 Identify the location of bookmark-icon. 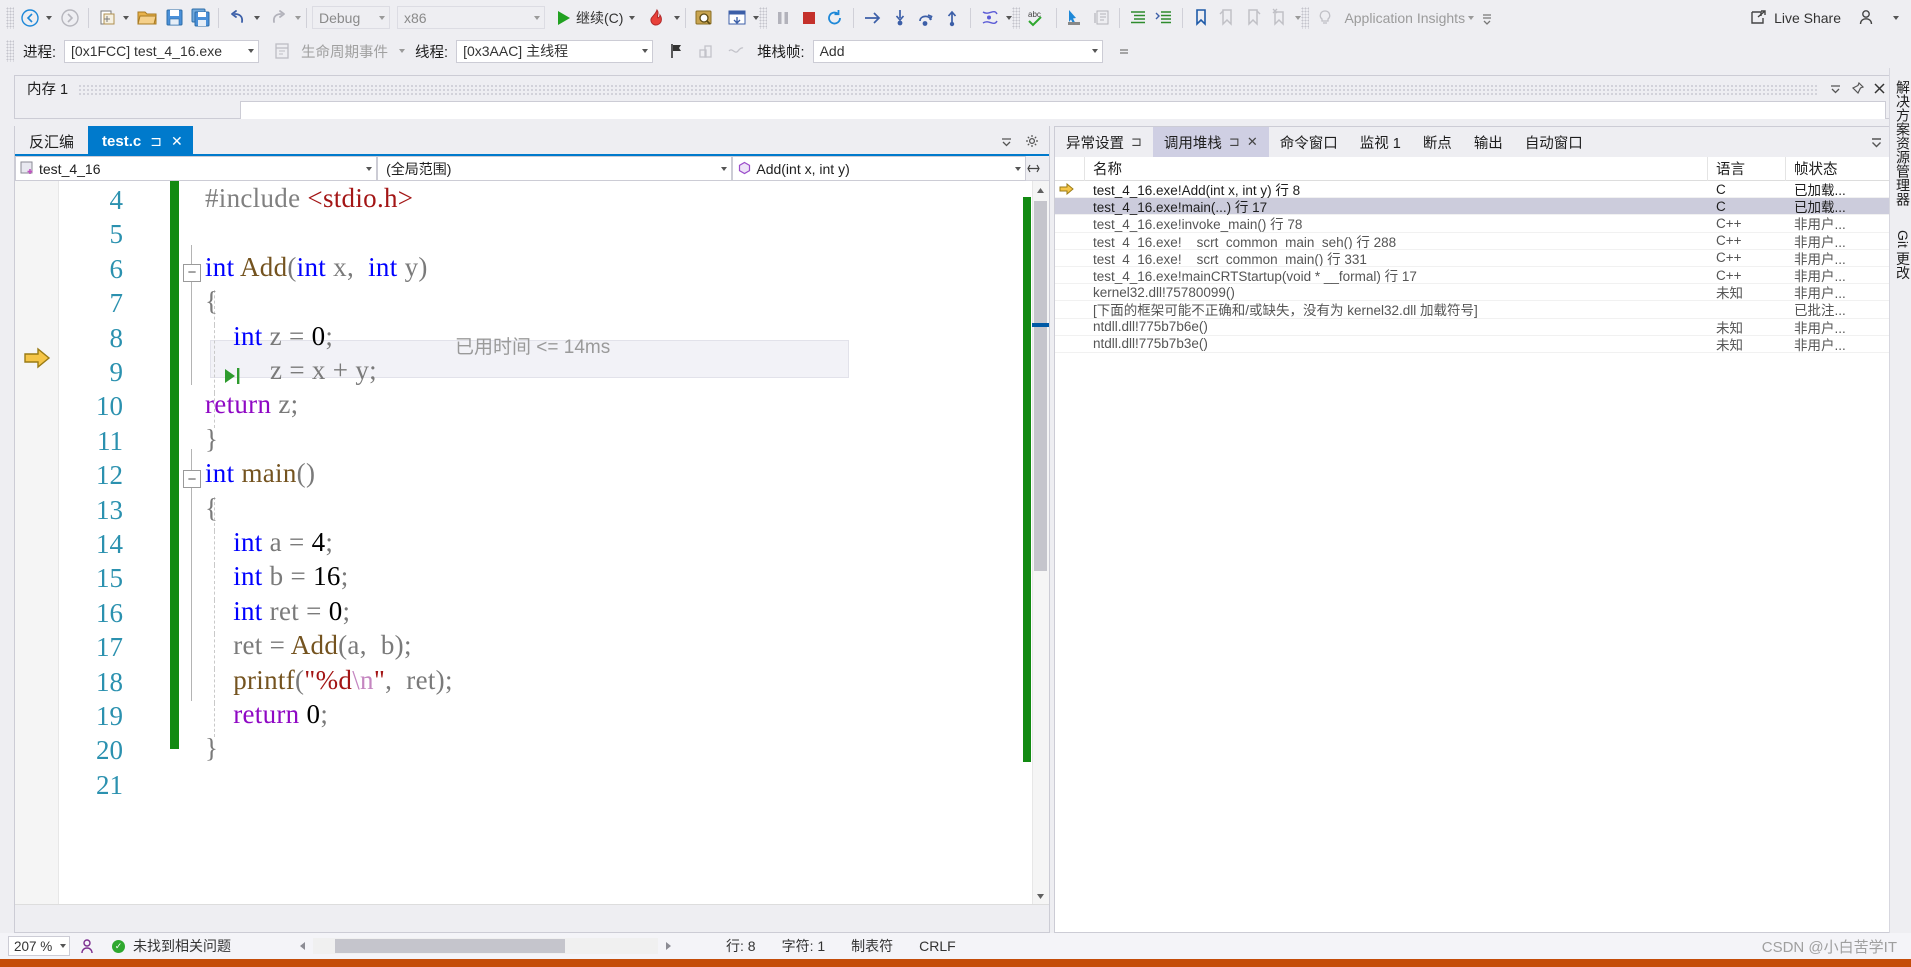
(1201, 18).